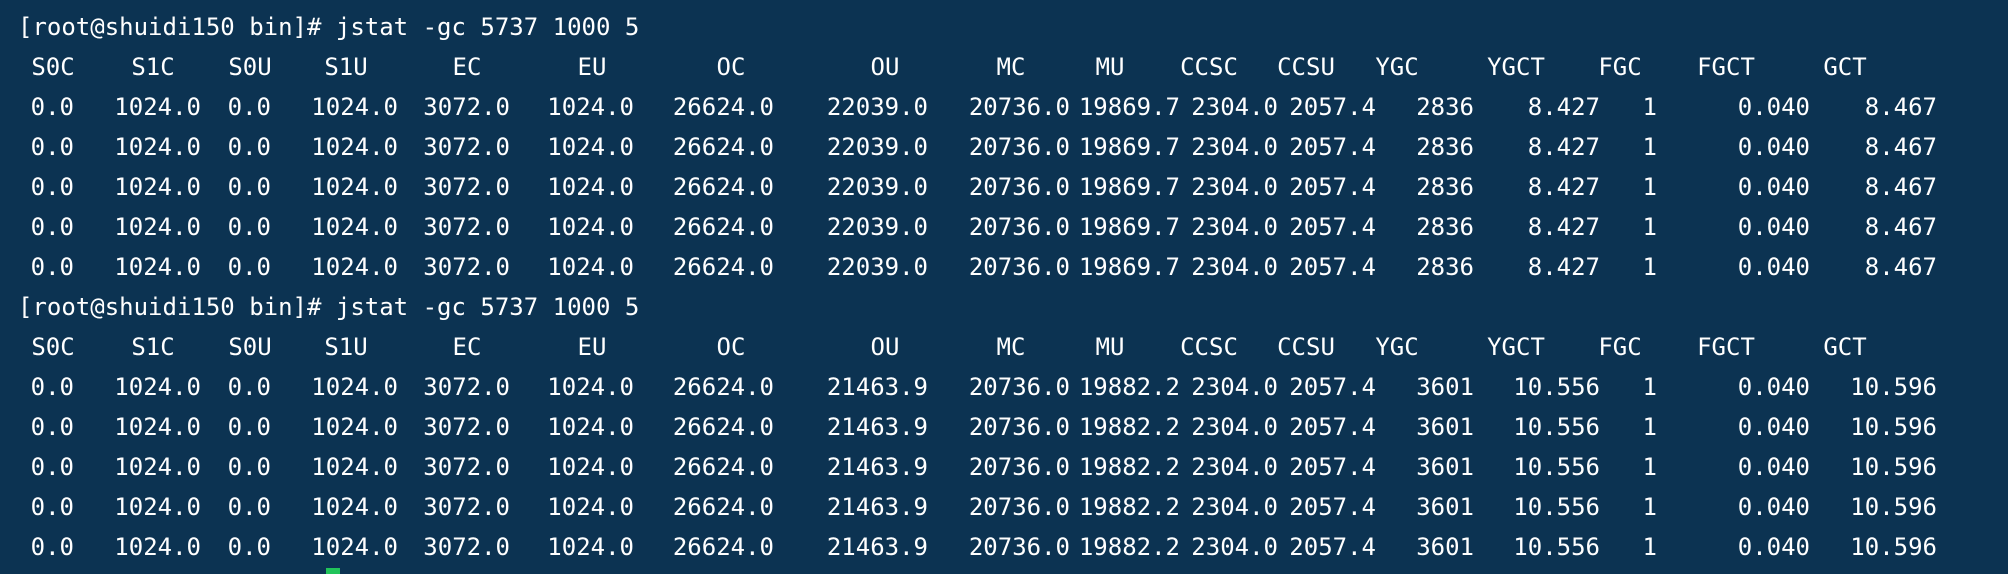 The height and width of the screenshot is (574, 2008). Describe the element at coordinates (1845, 347) in the screenshot. I see `column-header: GCT` at that location.